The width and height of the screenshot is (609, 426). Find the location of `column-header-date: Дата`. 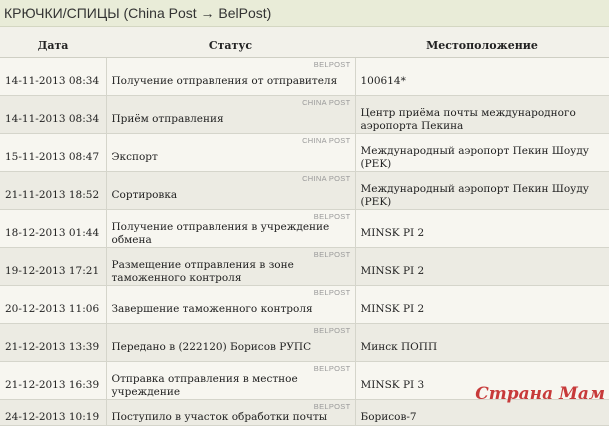

column-header-date: Дата is located at coordinates (53, 46).